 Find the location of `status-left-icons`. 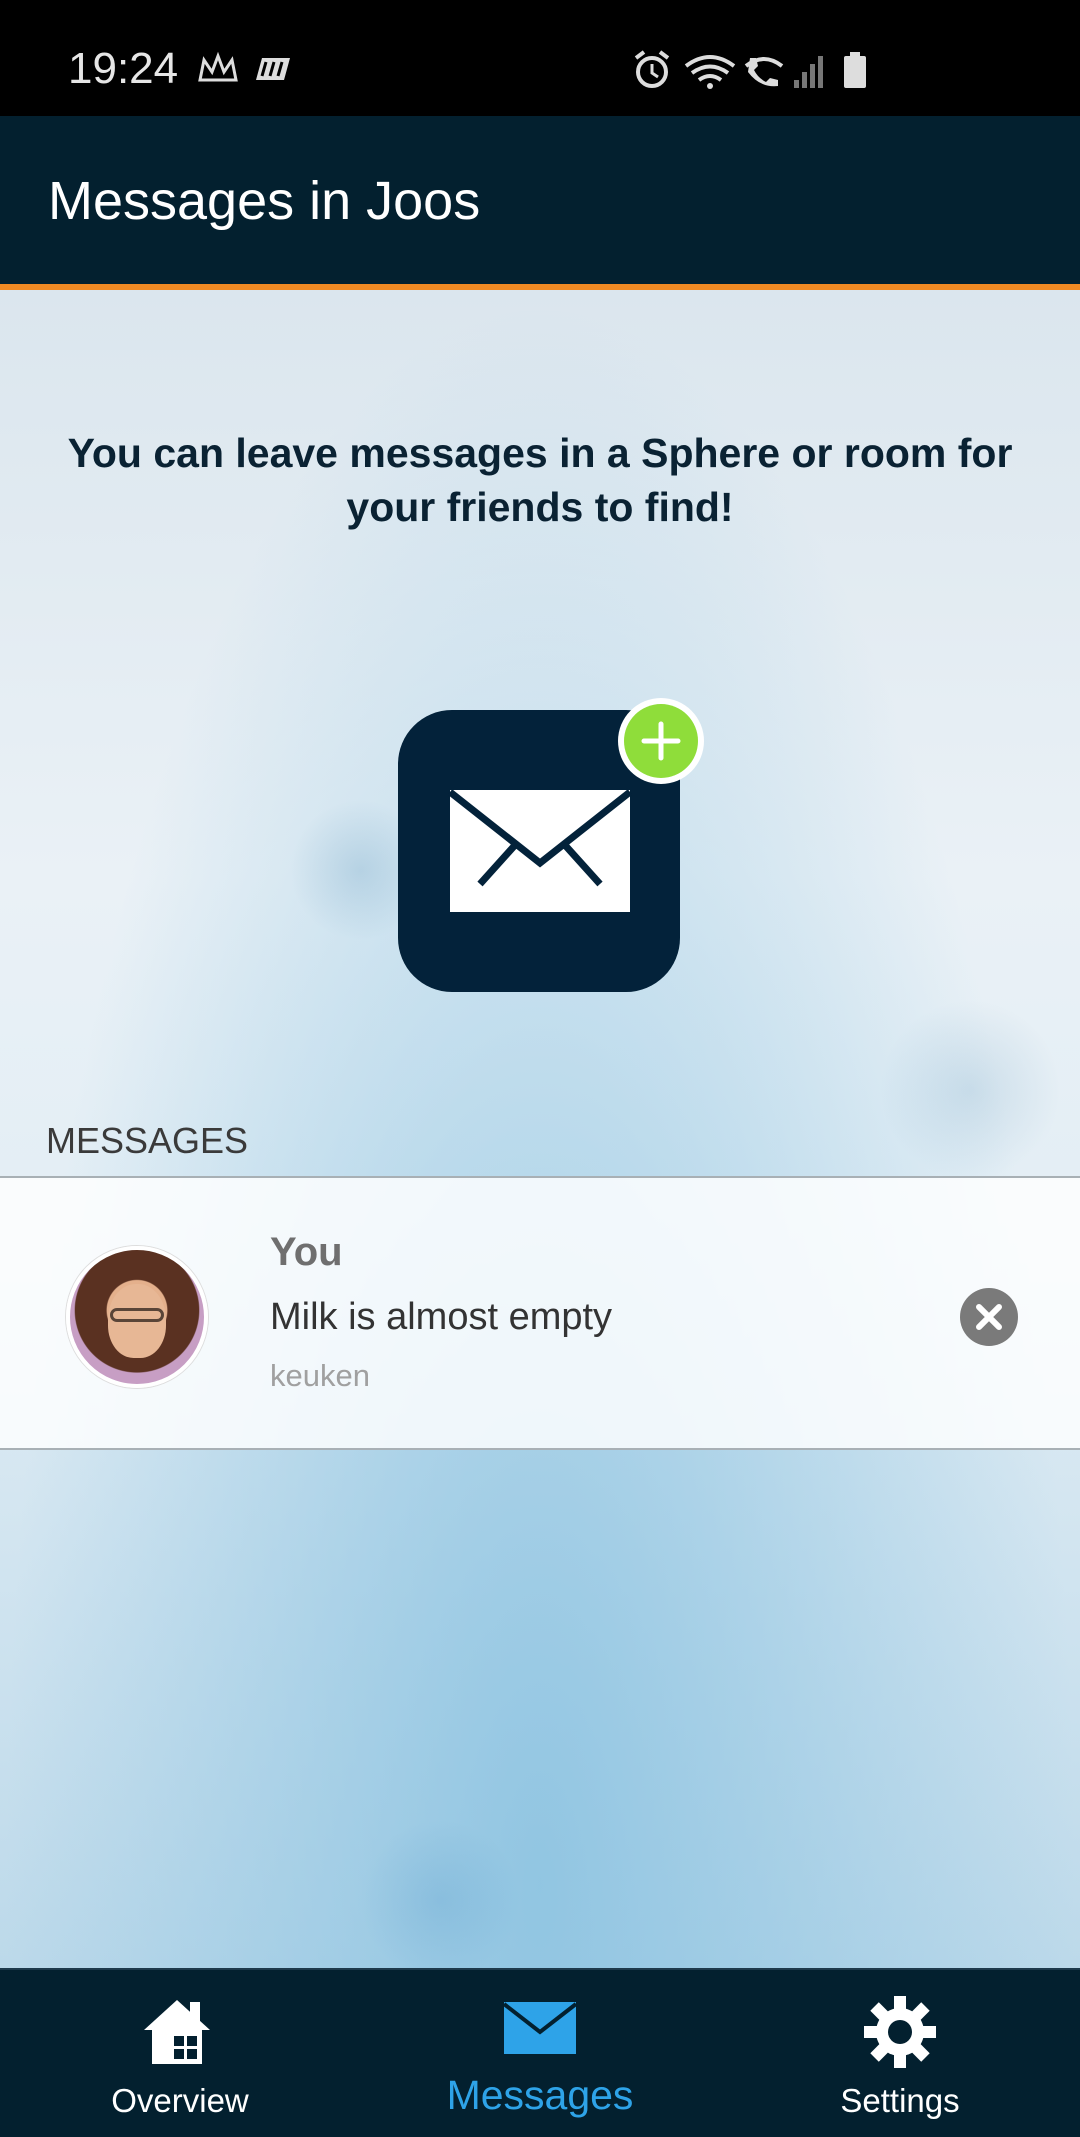

status-left-icons is located at coordinates (246, 72).